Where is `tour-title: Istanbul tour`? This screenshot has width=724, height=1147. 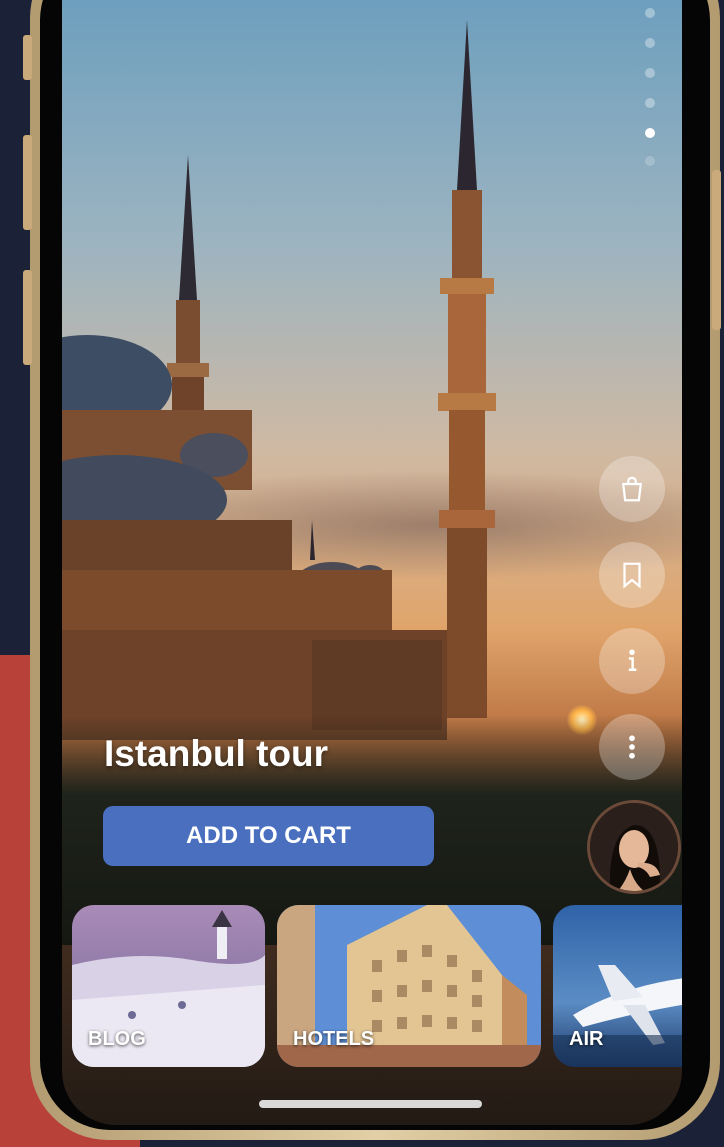 tour-title: Istanbul tour is located at coordinates (216, 753).